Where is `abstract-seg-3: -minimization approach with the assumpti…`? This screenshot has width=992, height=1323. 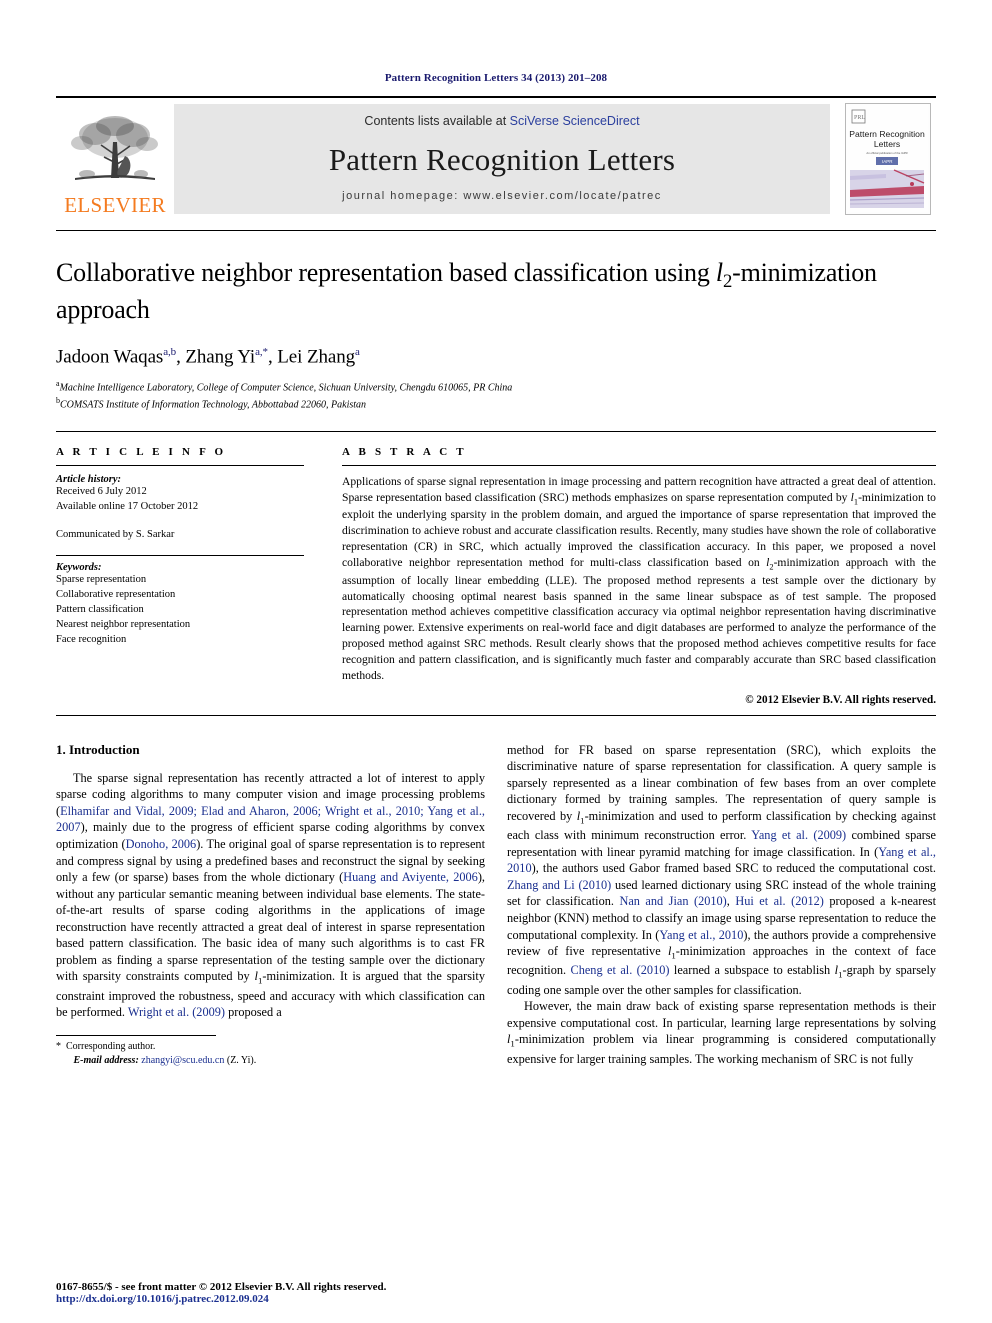
abstract-seg-3: -minimization approach with the assumpti… is located at coordinates (639, 618).